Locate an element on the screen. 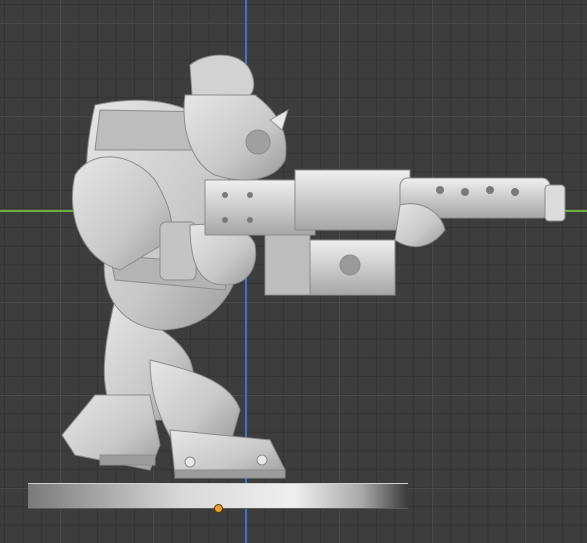 The height and width of the screenshot is (543, 587). object-origin-marker is located at coordinates (218, 508).